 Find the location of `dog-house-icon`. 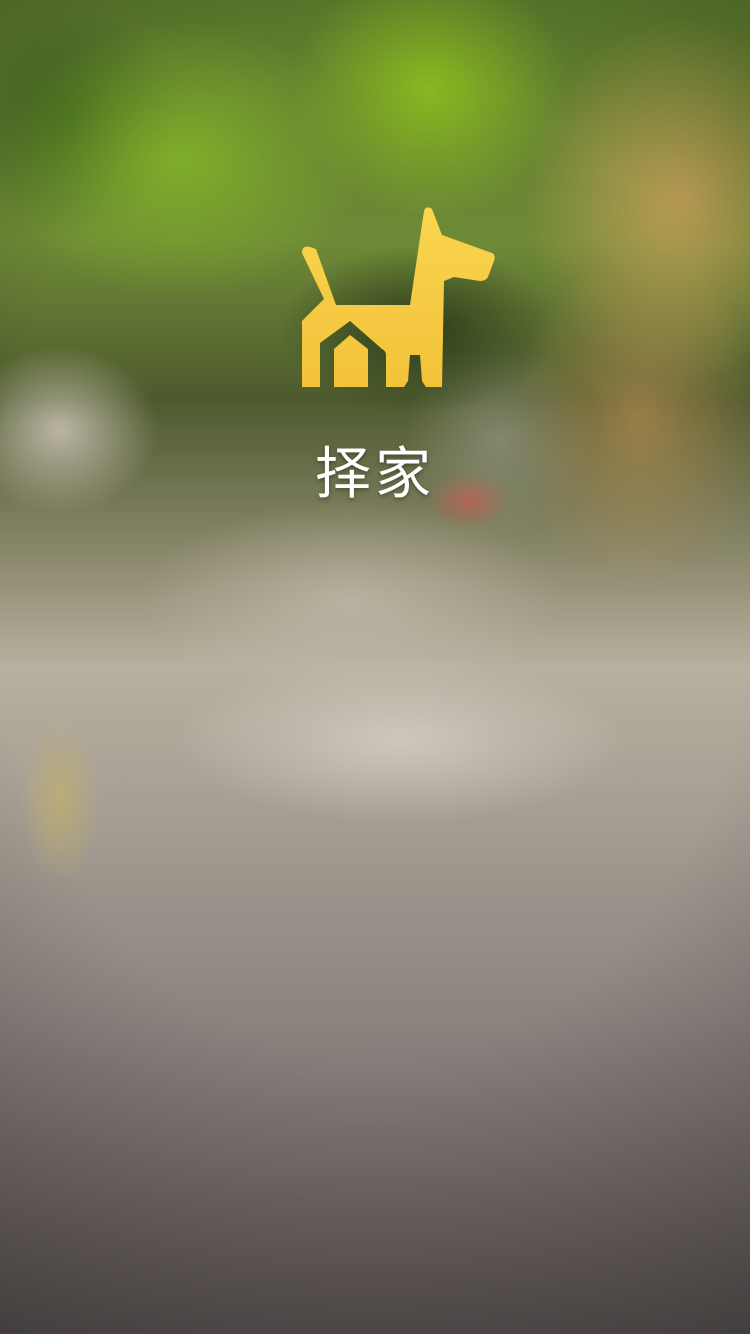

dog-house-icon is located at coordinates (398, 297).